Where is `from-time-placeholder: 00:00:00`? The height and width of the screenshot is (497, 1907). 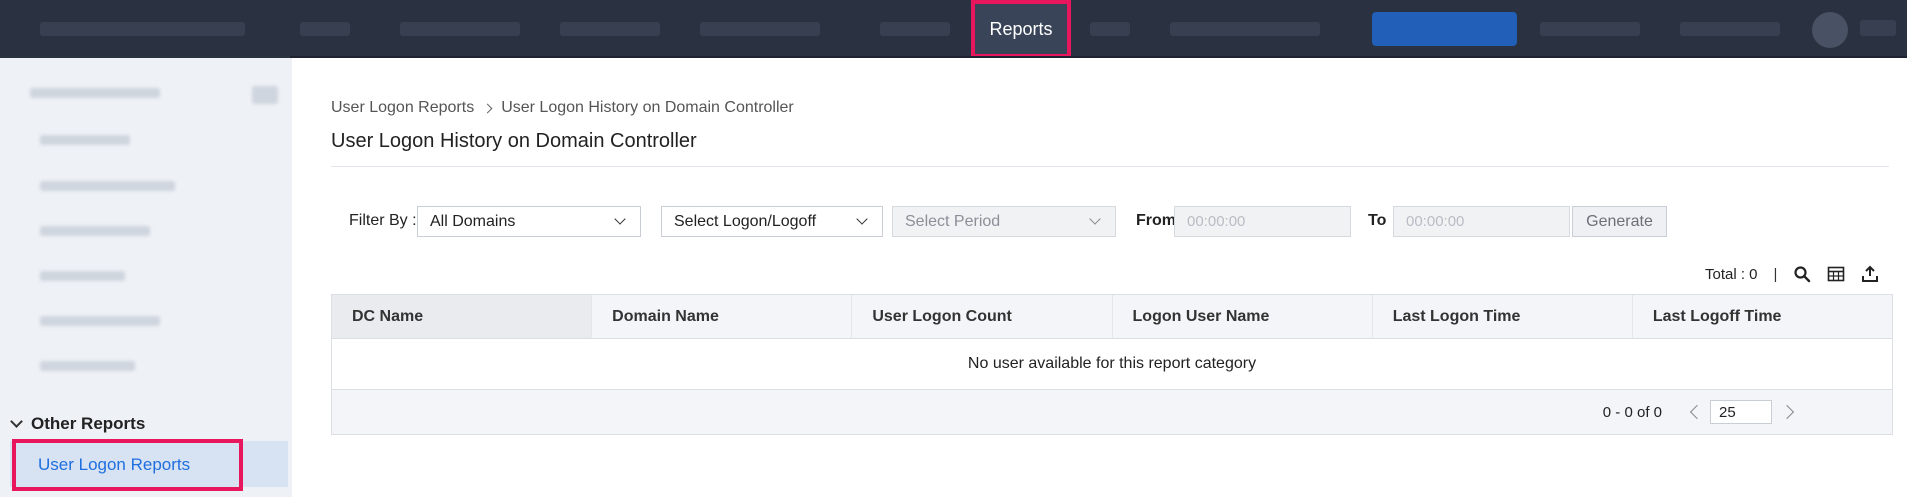
from-time-placeholder: 00:00:00 is located at coordinates (1216, 221).